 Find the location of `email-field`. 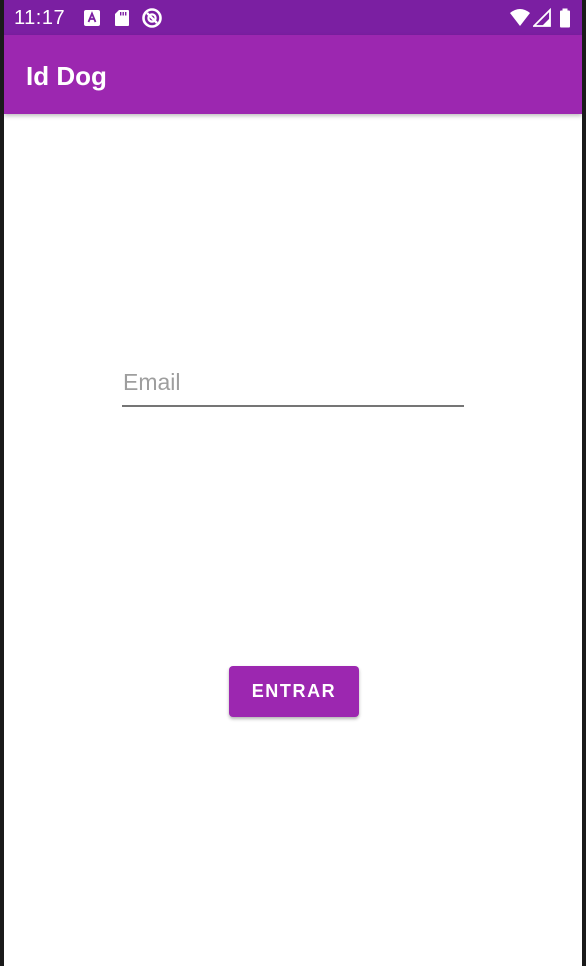

email-field is located at coordinates (293, 386).